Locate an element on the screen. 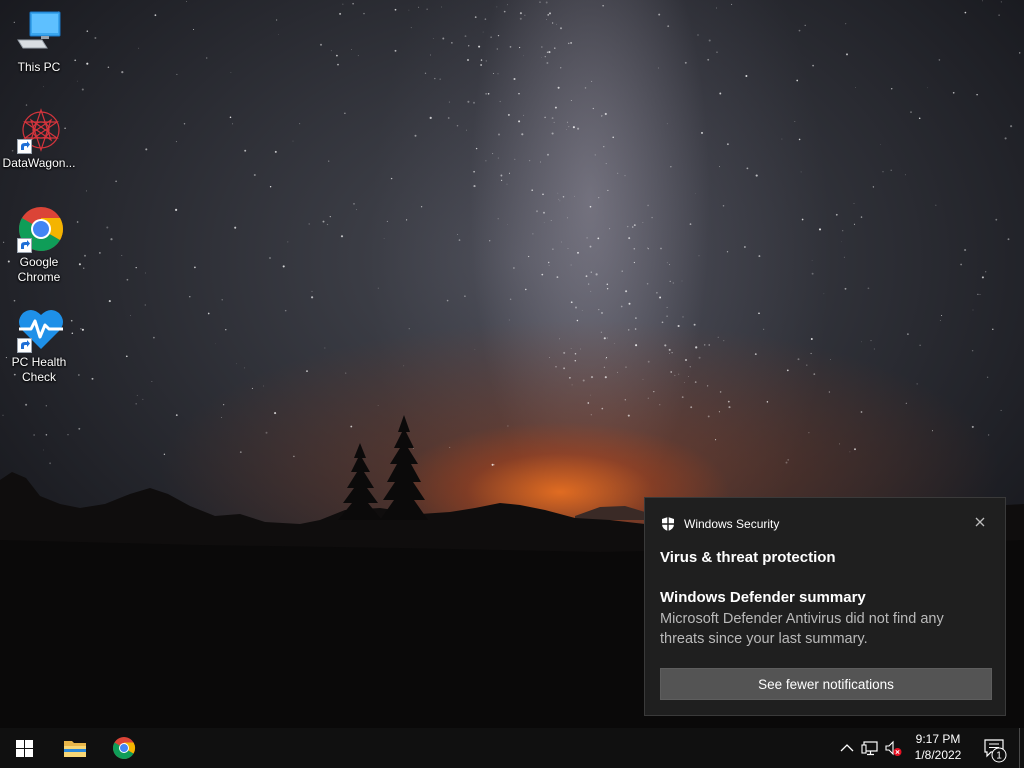 The image size is (1024, 772). folder-icon is located at coordinates (75, 749).